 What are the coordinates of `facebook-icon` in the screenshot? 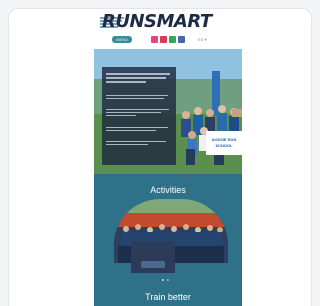 It's located at (181, 39).